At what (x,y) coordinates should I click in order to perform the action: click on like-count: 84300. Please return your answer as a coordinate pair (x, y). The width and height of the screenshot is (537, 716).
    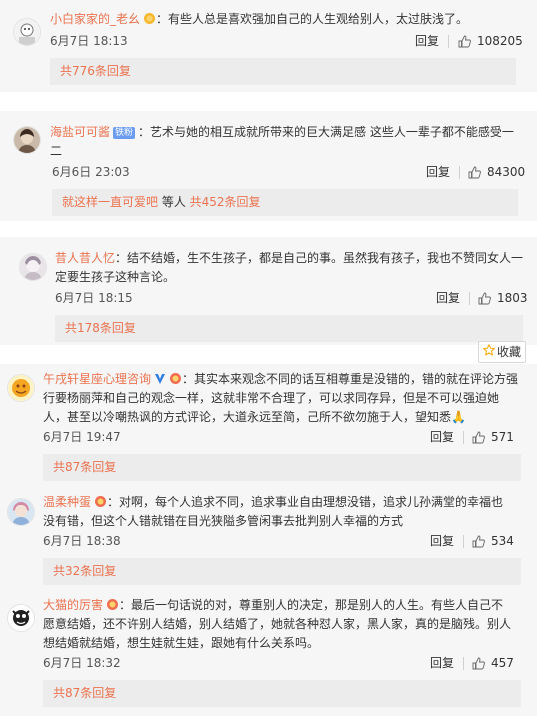
    Looking at the image, I should click on (506, 172).